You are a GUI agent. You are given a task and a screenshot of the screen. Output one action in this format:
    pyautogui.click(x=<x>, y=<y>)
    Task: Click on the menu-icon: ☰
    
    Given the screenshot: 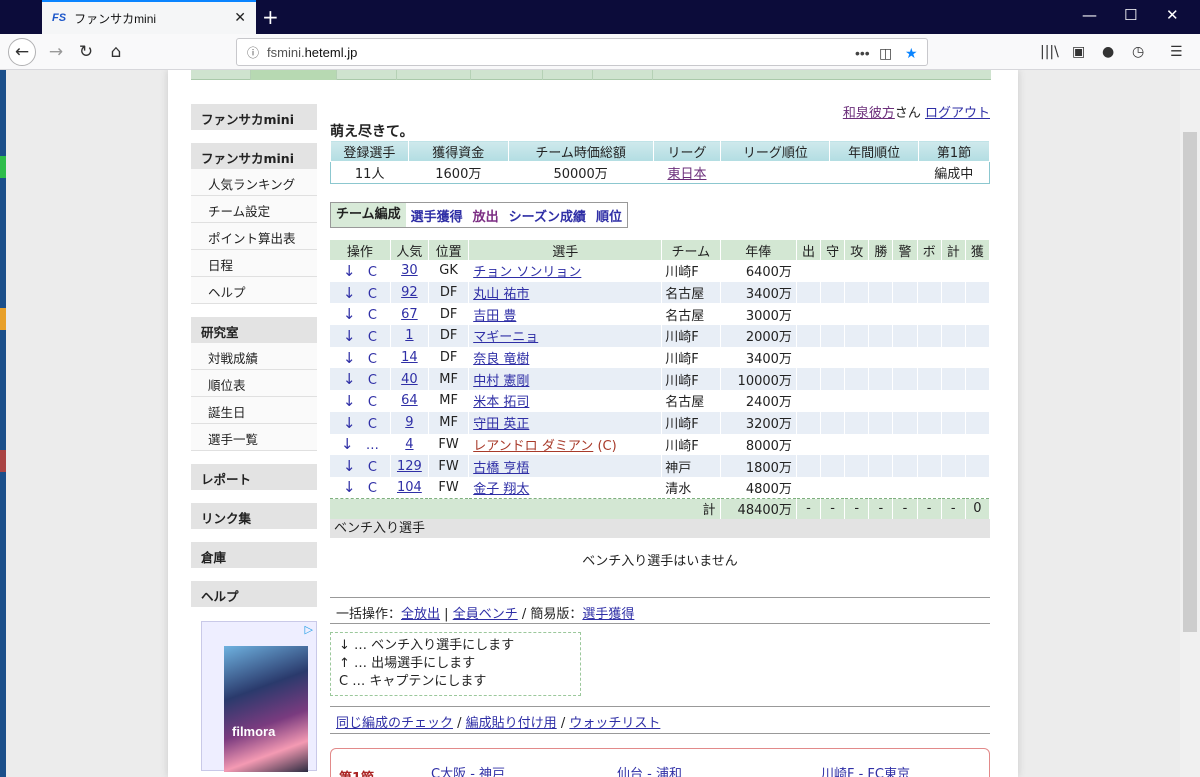 What is the action you would take?
    pyautogui.click(x=1176, y=52)
    